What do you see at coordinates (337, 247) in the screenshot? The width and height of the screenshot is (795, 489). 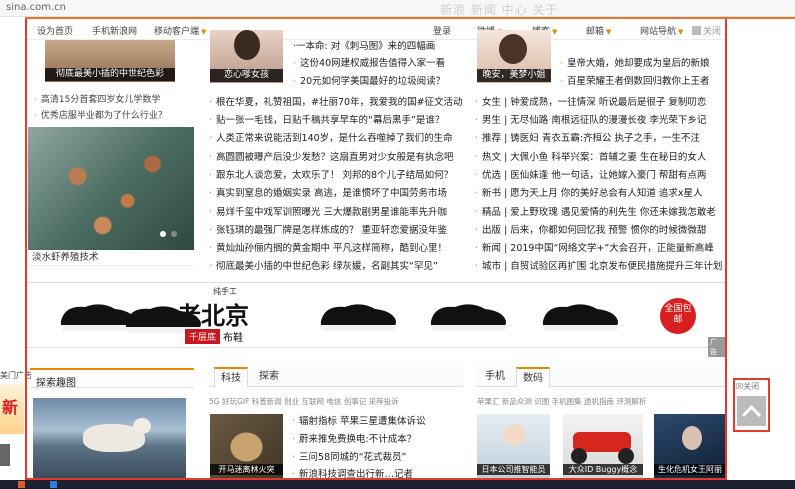 I see `news-link: · 黄灿灿孙俪内搁的黄金期中 平凡这样简称，酷到心里！` at bounding box center [337, 247].